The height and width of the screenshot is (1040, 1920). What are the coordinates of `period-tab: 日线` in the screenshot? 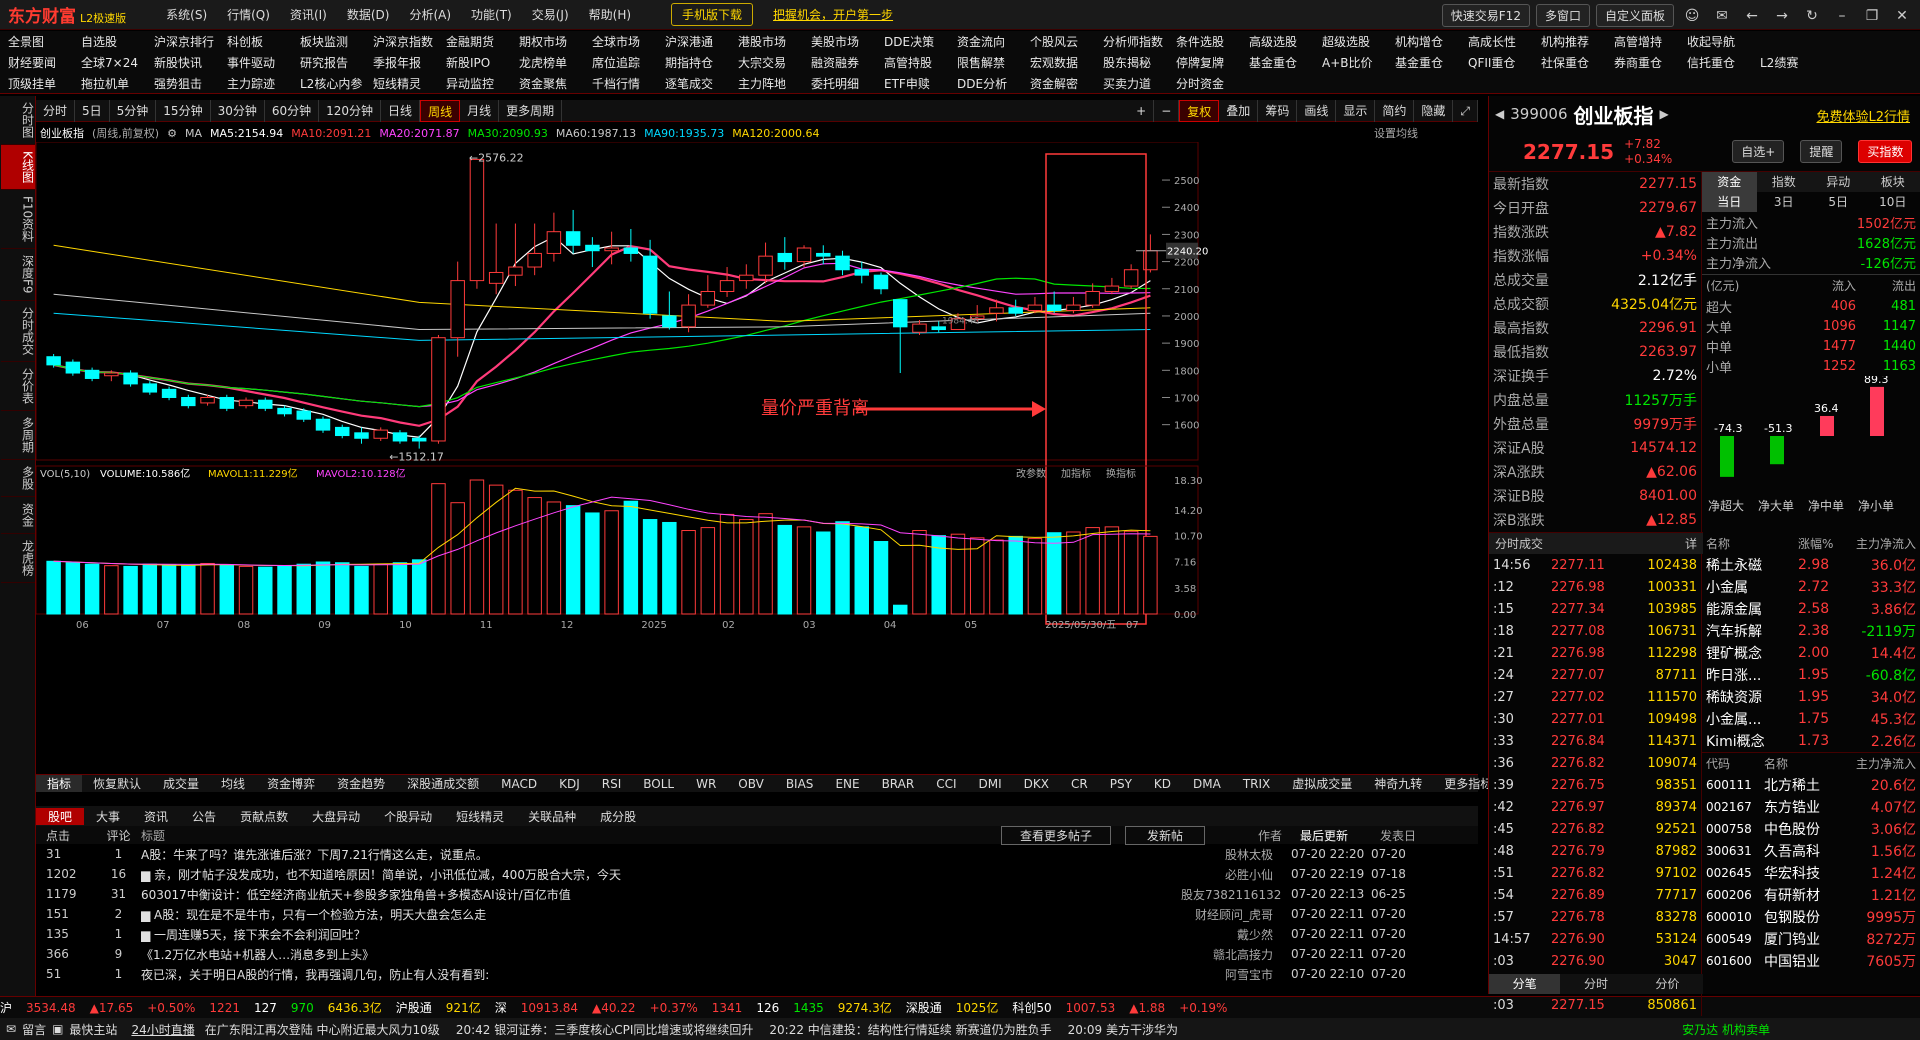 It's located at (401, 110).